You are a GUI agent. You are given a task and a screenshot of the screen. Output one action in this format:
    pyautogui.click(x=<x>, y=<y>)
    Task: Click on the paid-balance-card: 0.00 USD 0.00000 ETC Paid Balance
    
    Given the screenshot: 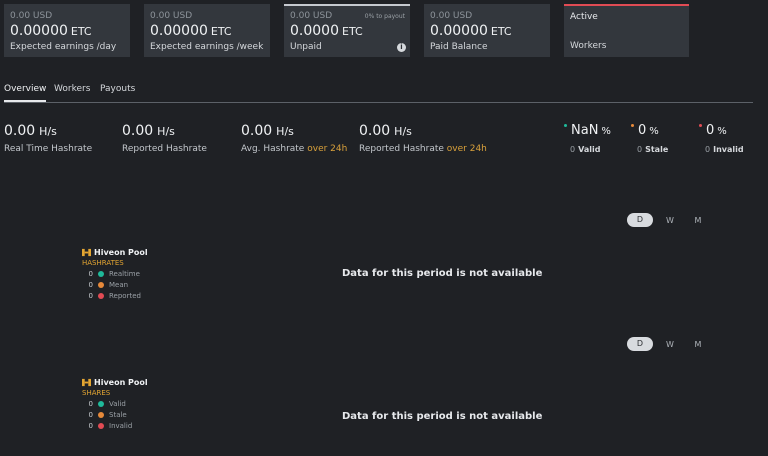 What is the action you would take?
    pyautogui.click(x=487, y=30)
    